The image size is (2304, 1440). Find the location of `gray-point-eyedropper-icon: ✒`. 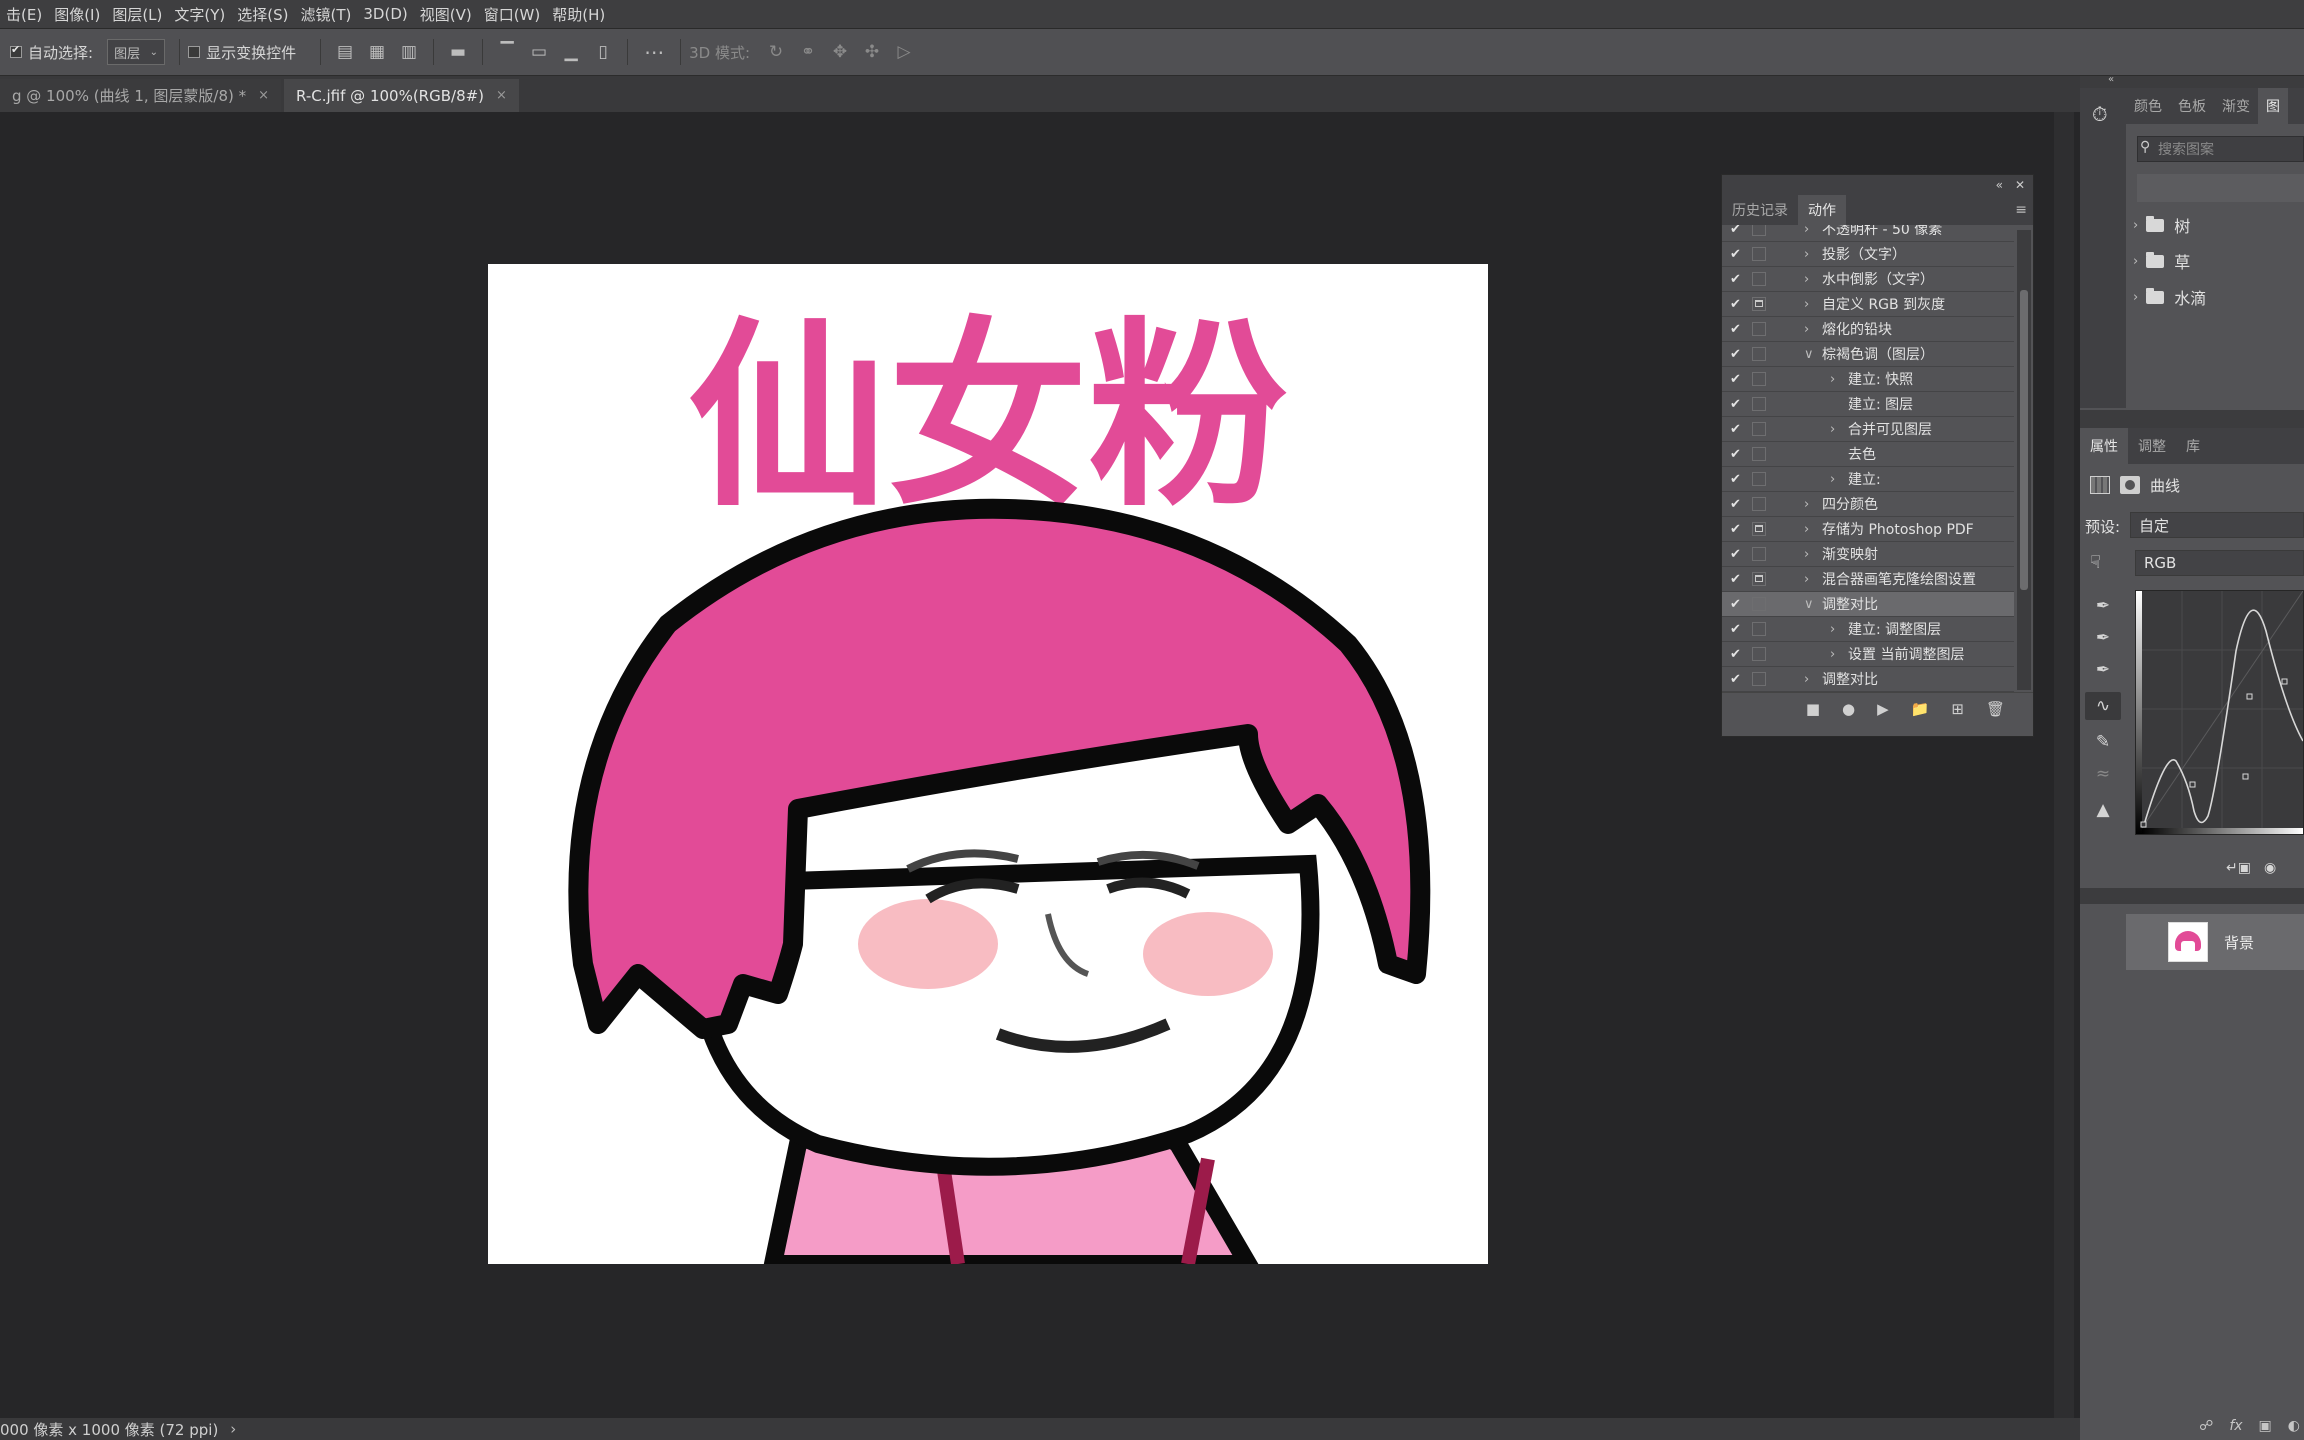

gray-point-eyedropper-icon: ✒ is located at coordinates (2103, 638).